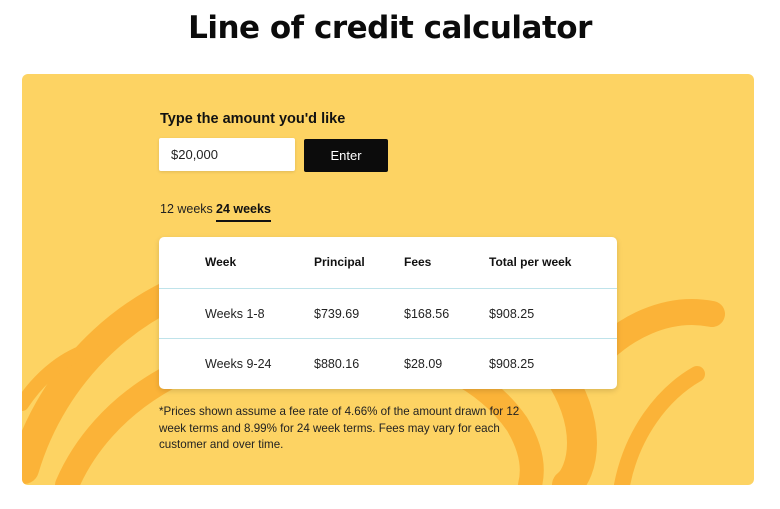 The image size is (780, 509). What do you see at coordinates (238, 364) in the screenshot?
I see `cell-week: Weeks 9-24` at bounding box center [238, 364].